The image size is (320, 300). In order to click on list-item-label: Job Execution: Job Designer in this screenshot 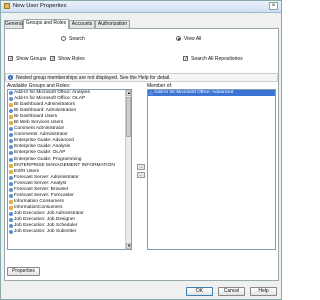, I will do `click(45, 219)`.